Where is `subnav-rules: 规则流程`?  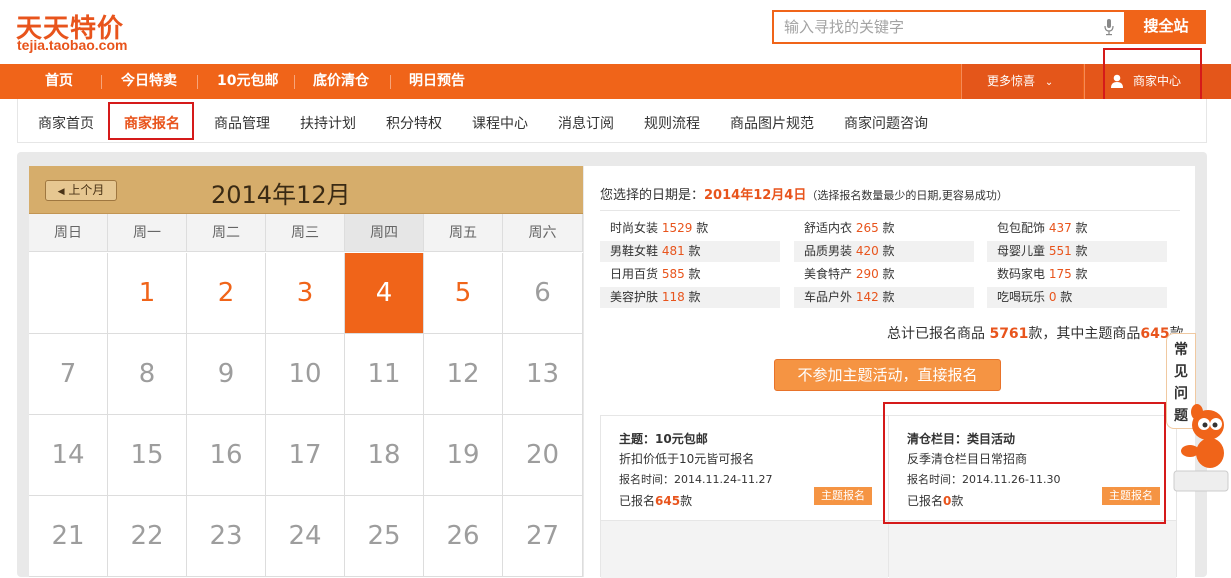
subnav-rules: 规则流程 is located at coordinates (672, 123).